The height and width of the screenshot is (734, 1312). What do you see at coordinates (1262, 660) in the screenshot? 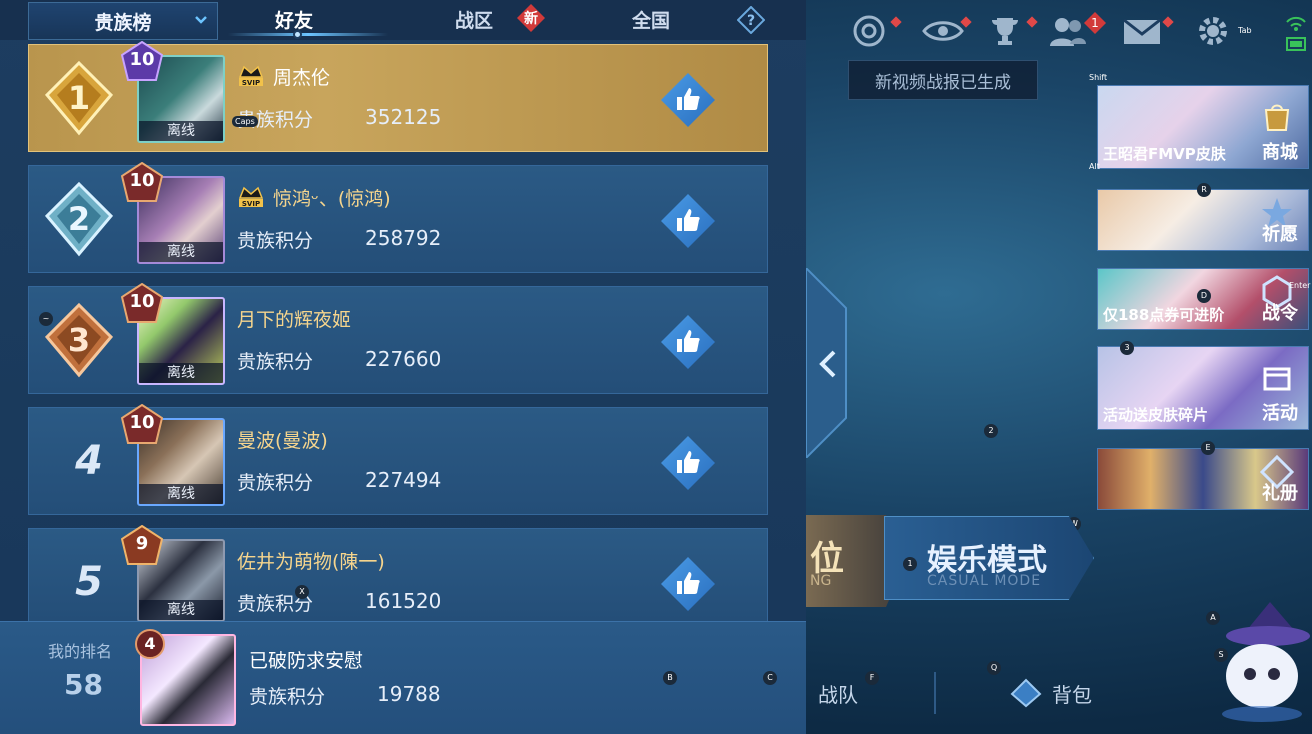
I see `mascot-character` at bounding box center [1262, 660].